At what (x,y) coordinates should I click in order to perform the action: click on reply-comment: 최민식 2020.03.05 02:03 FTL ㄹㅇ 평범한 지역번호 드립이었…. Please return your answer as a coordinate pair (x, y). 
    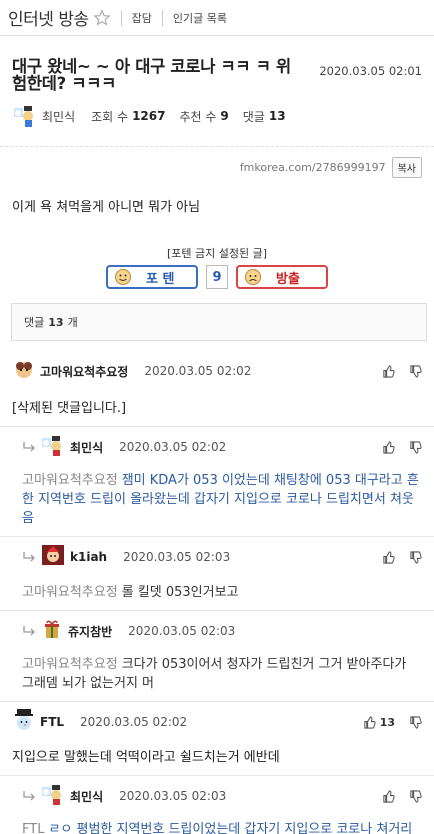
    Looking at the image, I should click on (217, 805).